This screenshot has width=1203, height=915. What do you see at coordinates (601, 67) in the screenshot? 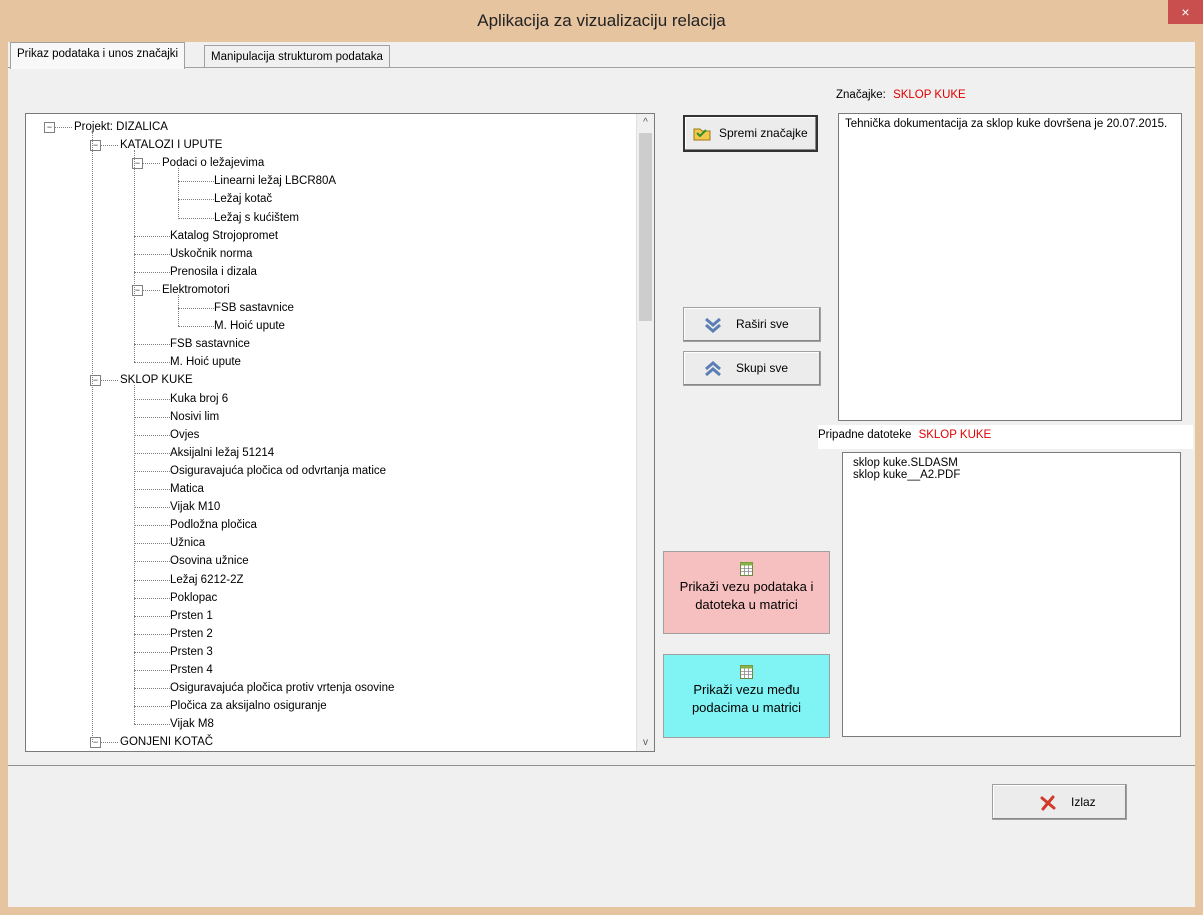
I see `tab-divider` at bounding box center [601, 67].